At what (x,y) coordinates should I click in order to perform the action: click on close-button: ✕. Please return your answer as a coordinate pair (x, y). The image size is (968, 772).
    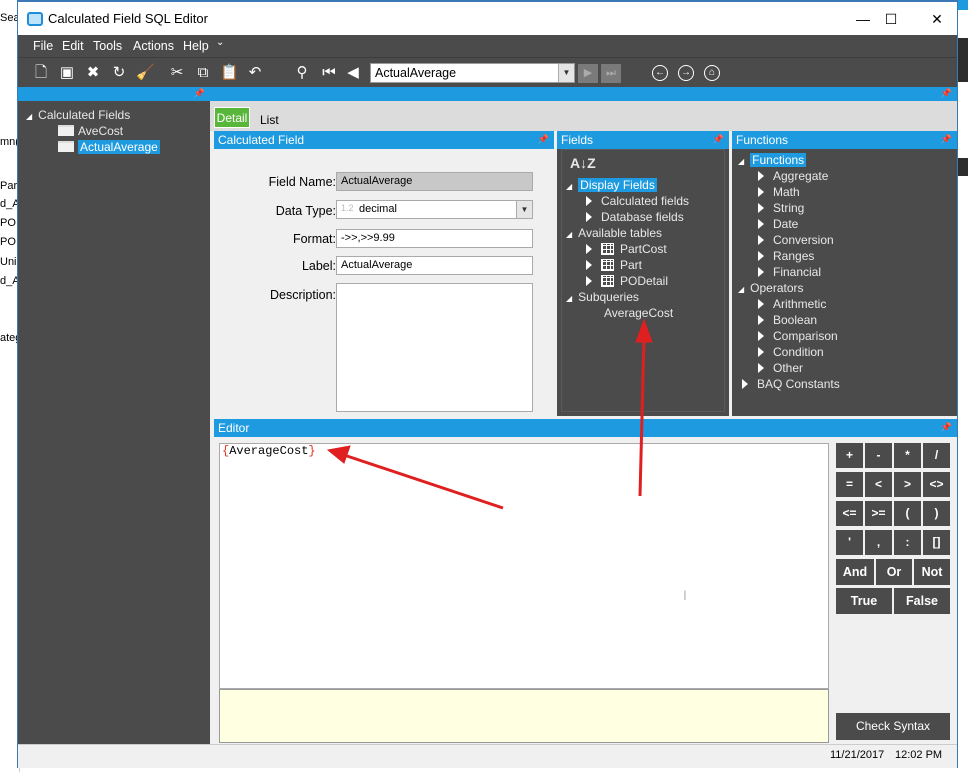
    Looking at the image, I should click on (937, 19).